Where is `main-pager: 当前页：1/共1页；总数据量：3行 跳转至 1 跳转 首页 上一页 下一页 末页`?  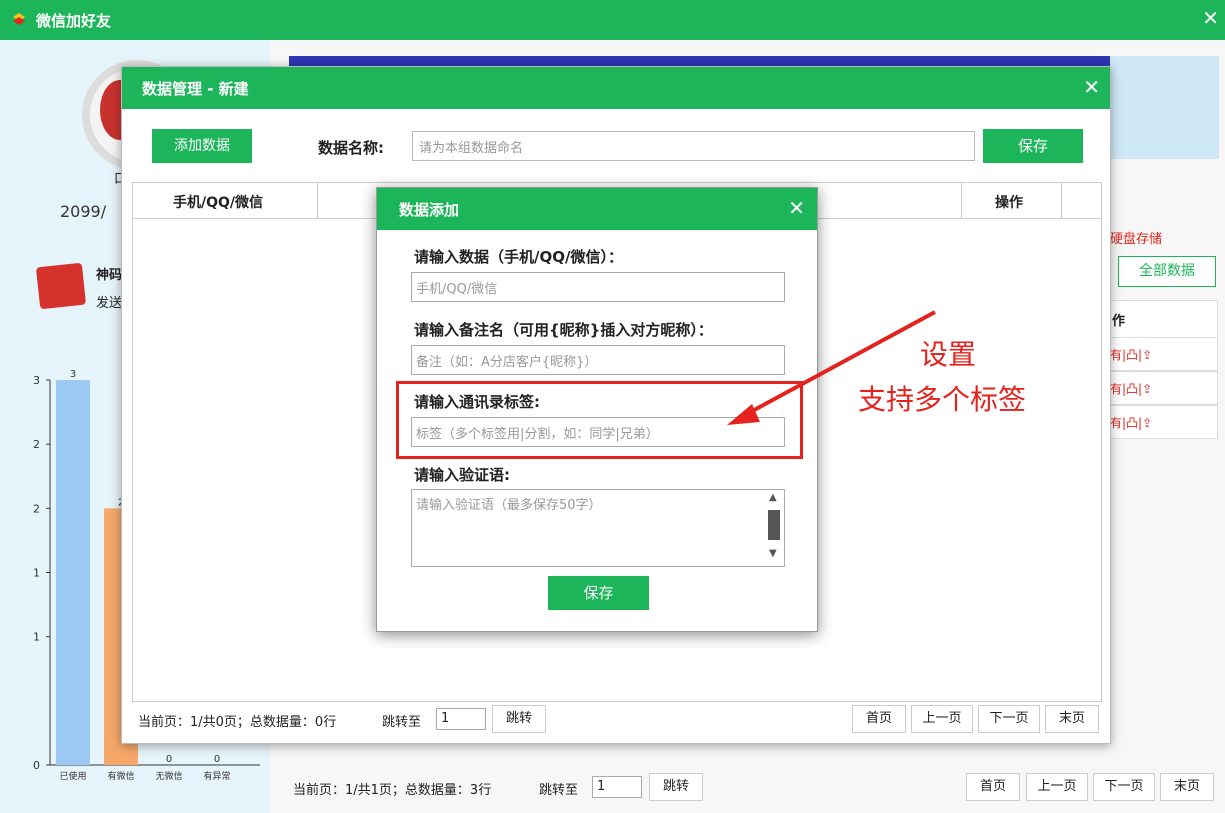
main-pager: 当前页：1/共1页；总数据量：3行 跳转至 1 跳转 首页 上一页 下一页 末页 is located at coordinates (754, 788).